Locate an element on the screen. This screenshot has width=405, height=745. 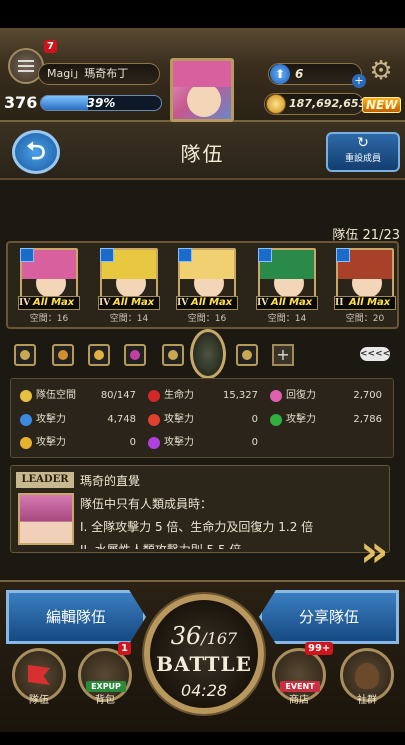
team-stat: 隊伍空間 80/147 is located at coordinates (79, 396).